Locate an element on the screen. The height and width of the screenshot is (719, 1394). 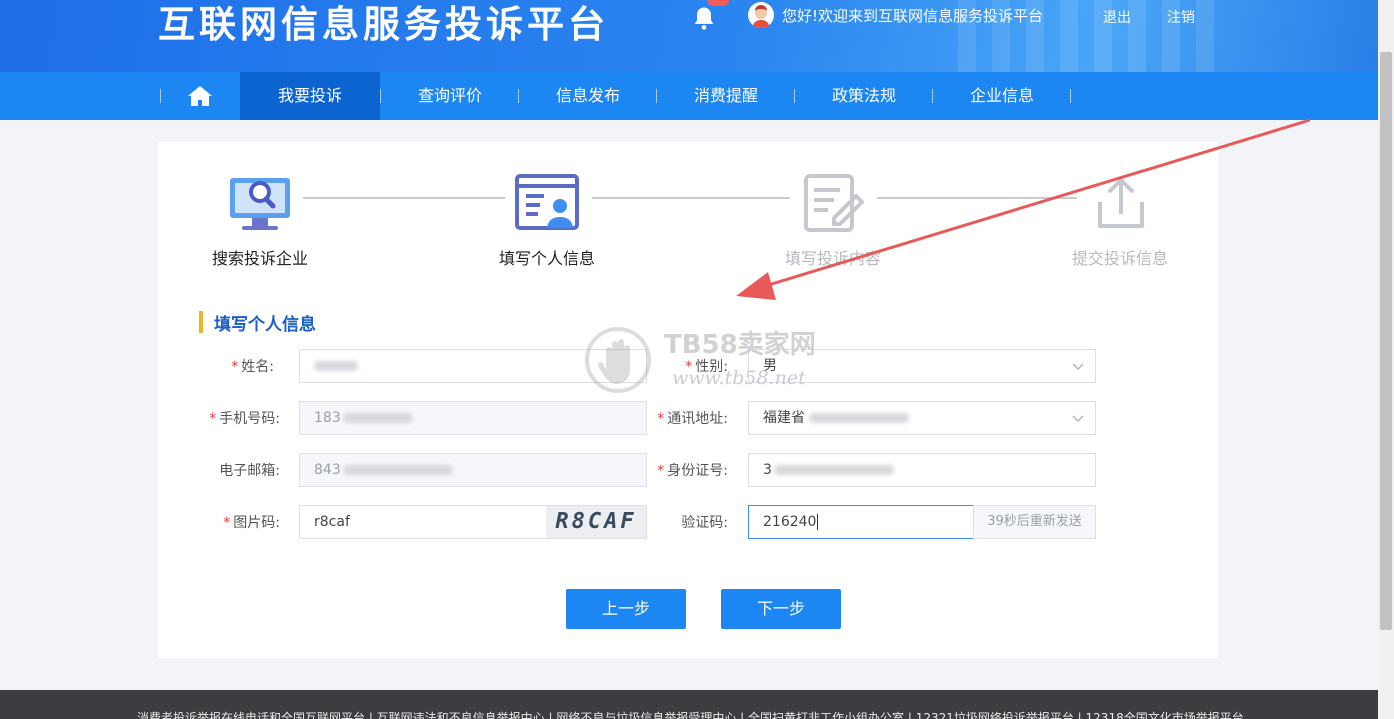
watermark-text: TB58卖家网 is located at coordinates (740, 345).